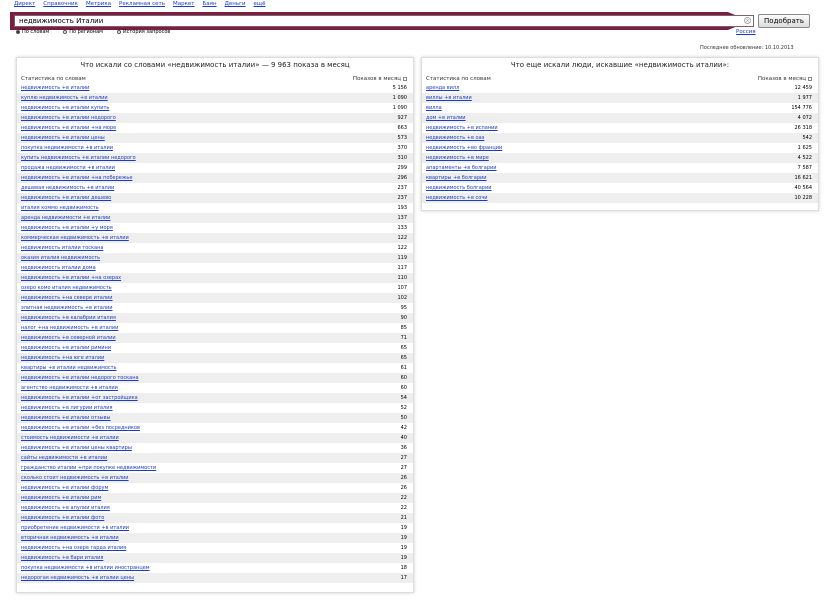 The image size is (837, 604). Describe the element at coordinates (402, 278) in the screenshot. I see `impressions-count: 110` at that location.